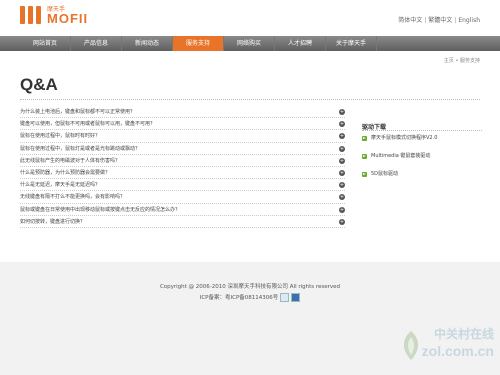 The width and height of the screenshot is (500, 375). I want to click on police-badge-icon, so click(285, 297).